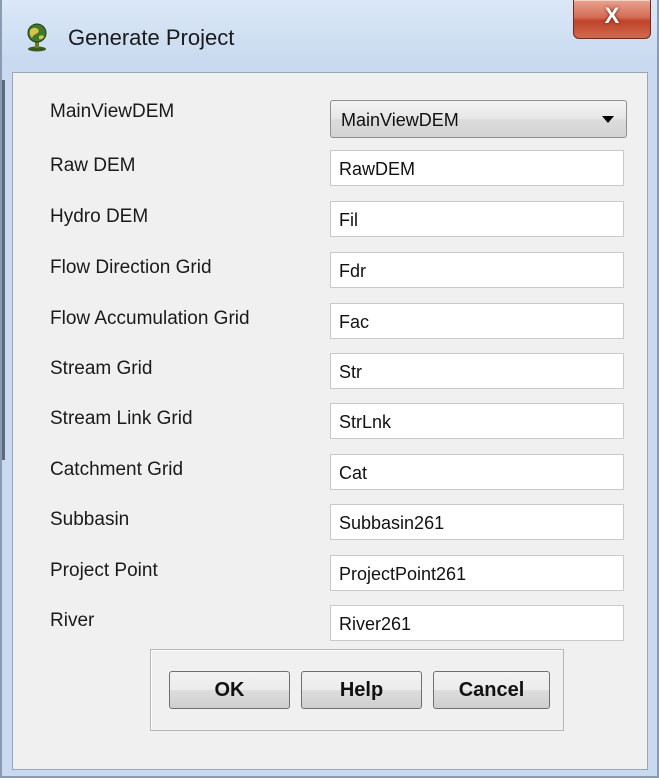 This screenshot has height=780, width=659. What do you see at coordinates (131, 267) in the screenshot?
I see `flow-direction-grid-label: Flow Direction Grid` at bounding box center [131, 267].